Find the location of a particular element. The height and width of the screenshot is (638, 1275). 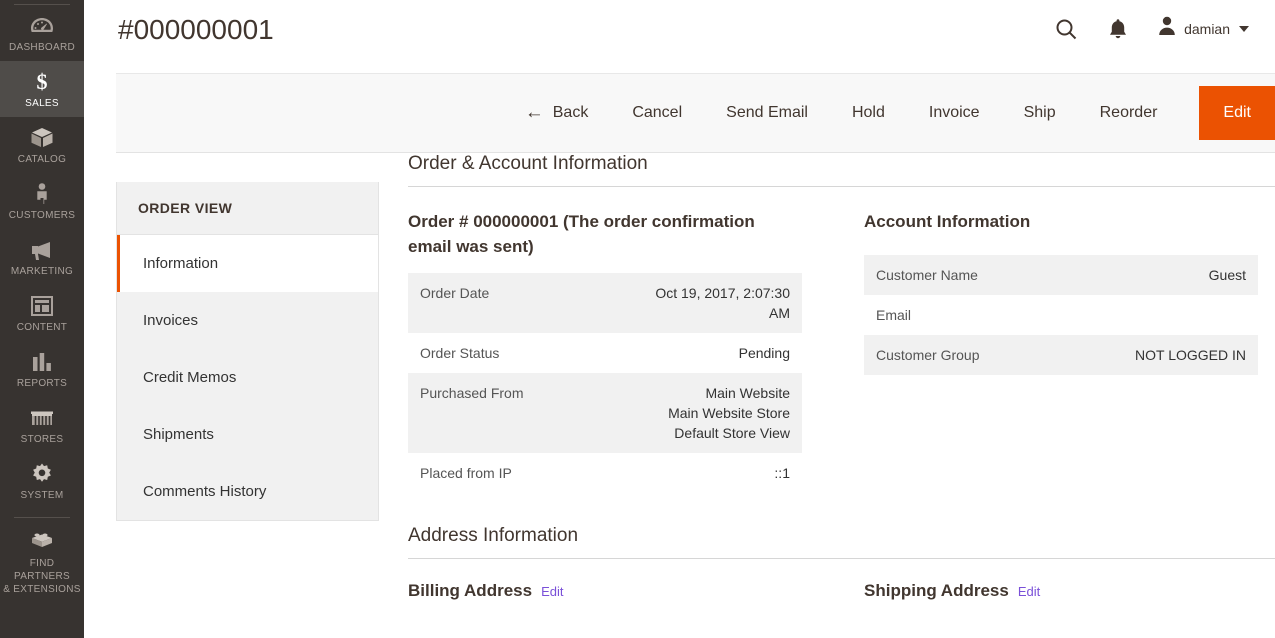

bar-chart-icon is located at coordinates (42, 362).